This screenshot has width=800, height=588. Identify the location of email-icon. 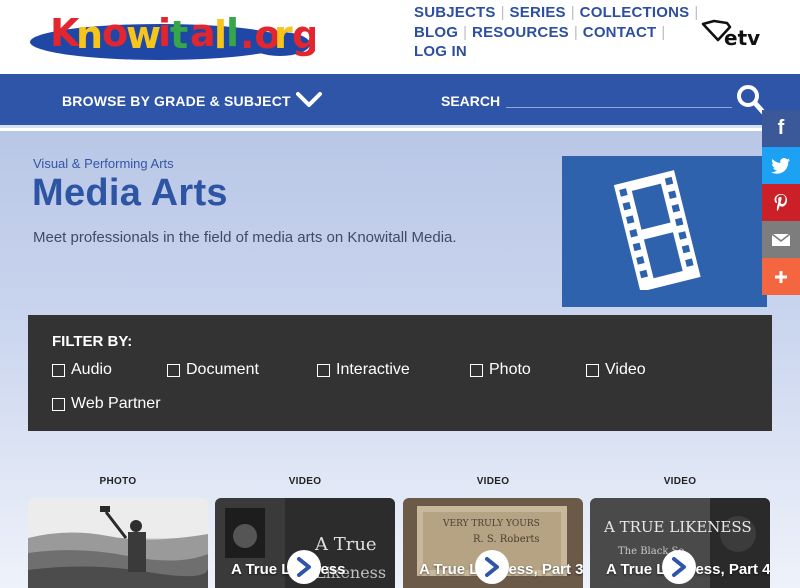
(781, 239).